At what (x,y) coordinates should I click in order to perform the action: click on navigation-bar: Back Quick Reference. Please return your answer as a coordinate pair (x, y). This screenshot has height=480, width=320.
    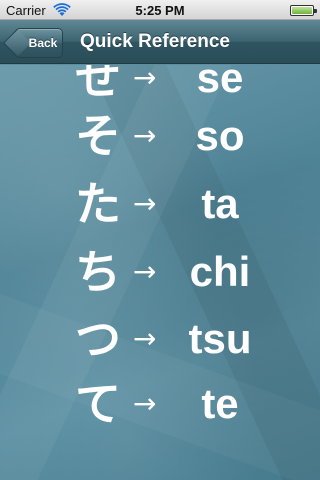
    Looking at the image, I should click on (160, 42).